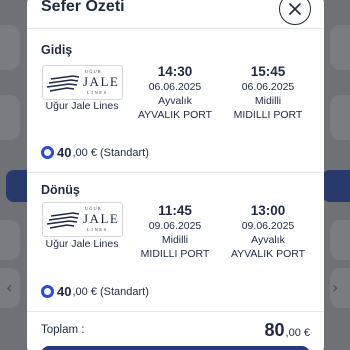 This screenshot has height=350, width=350. What do you see at coordinates (60, 190) in the screenshot?
I see `return-label: Dönüş` at bounding box center [60, 190].